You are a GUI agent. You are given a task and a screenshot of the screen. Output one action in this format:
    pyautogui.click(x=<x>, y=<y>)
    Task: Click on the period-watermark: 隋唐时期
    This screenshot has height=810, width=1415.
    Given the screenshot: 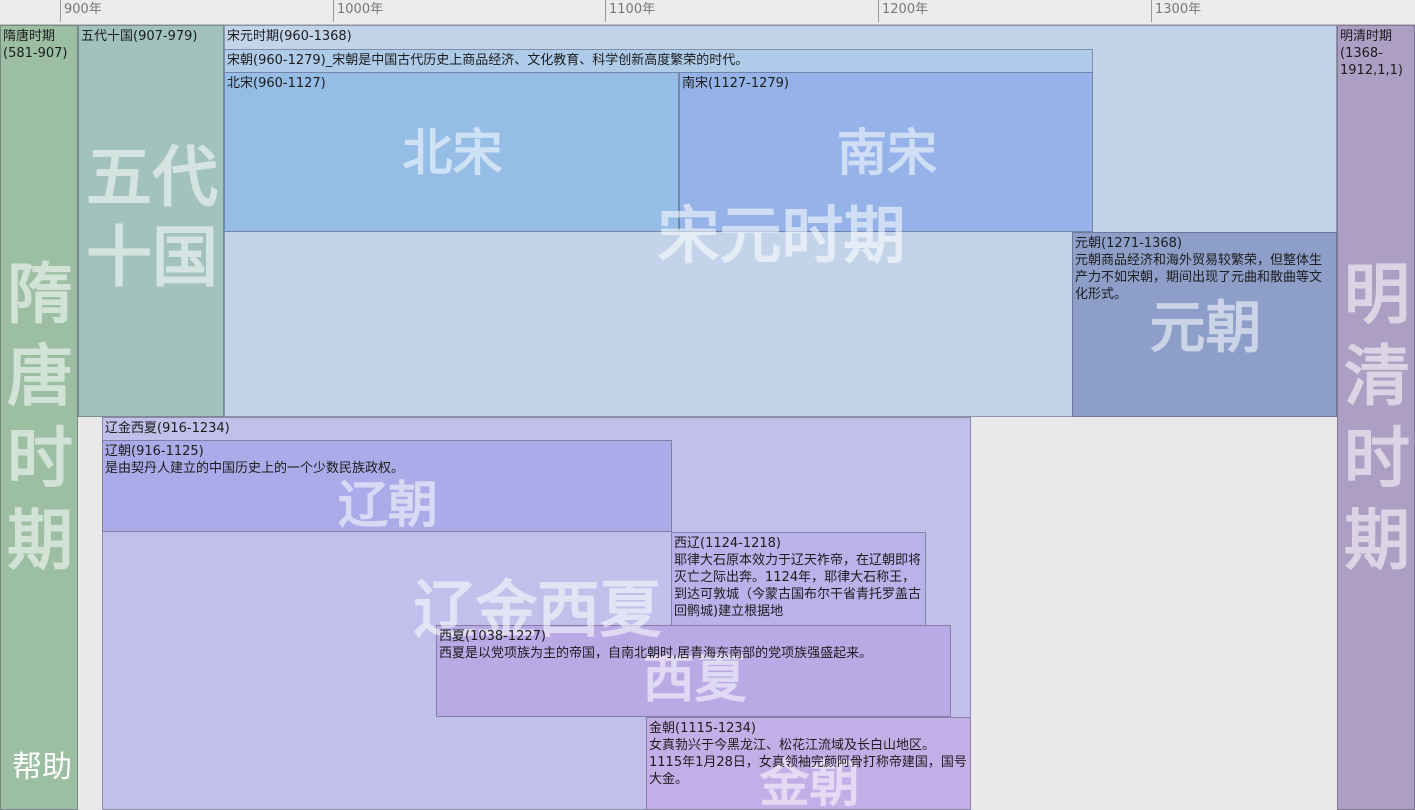 What is the action you would take?
    pyautogui.click(x=40, y=417)
    